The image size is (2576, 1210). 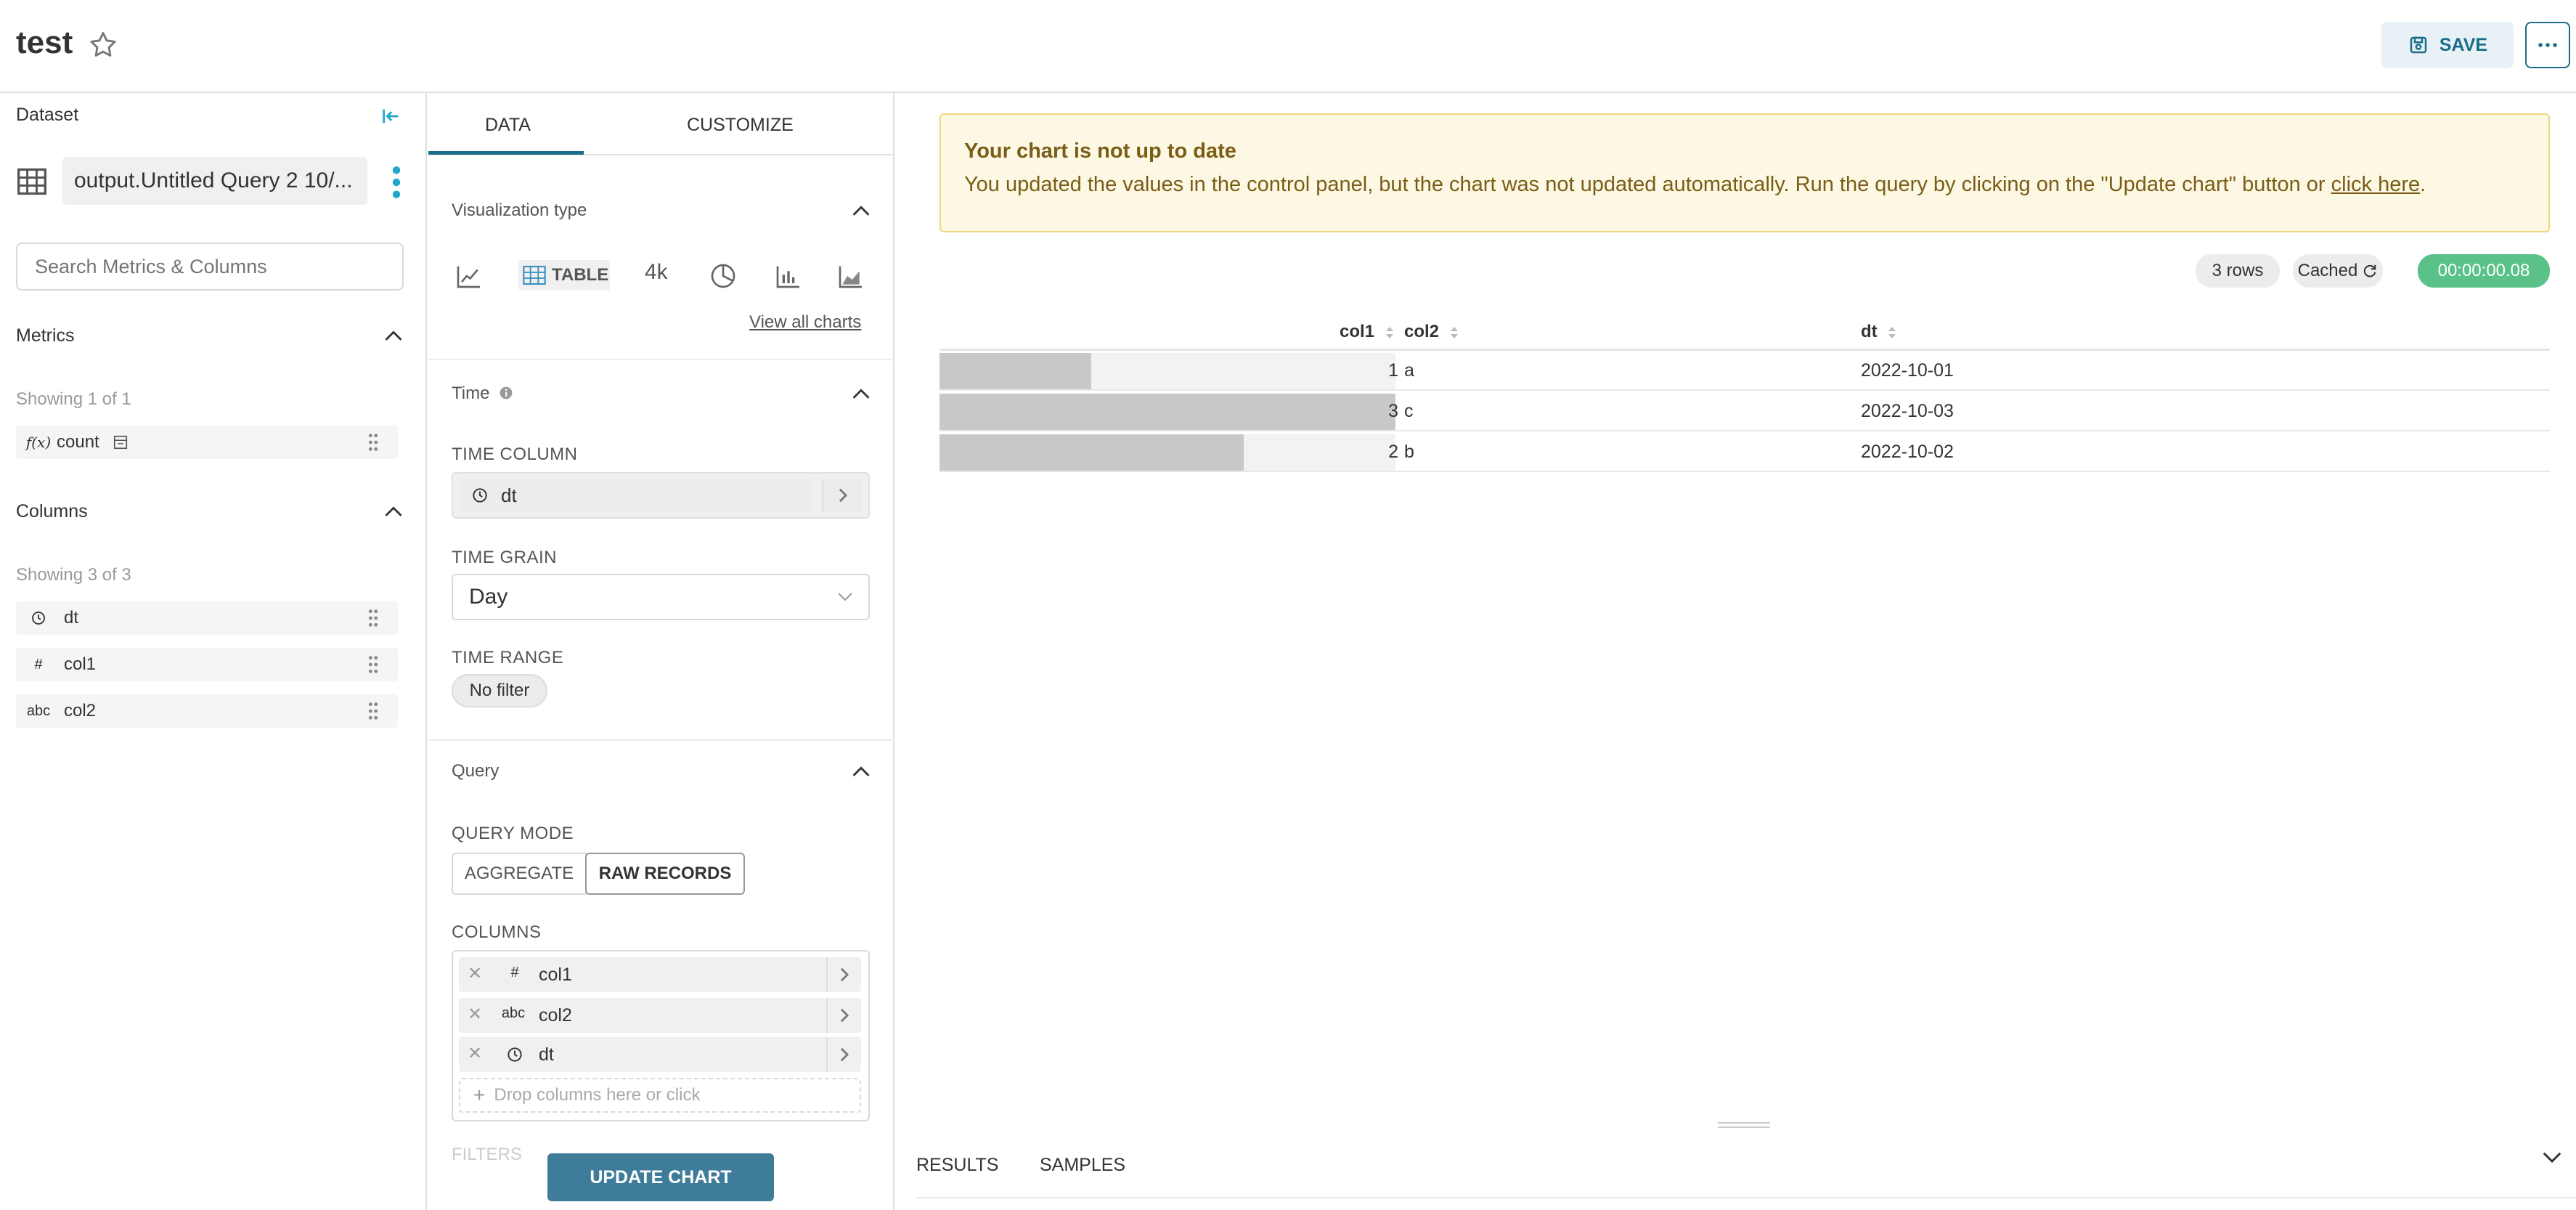 I want to click on cell-col1: 1, so click(x=1393, y=370).